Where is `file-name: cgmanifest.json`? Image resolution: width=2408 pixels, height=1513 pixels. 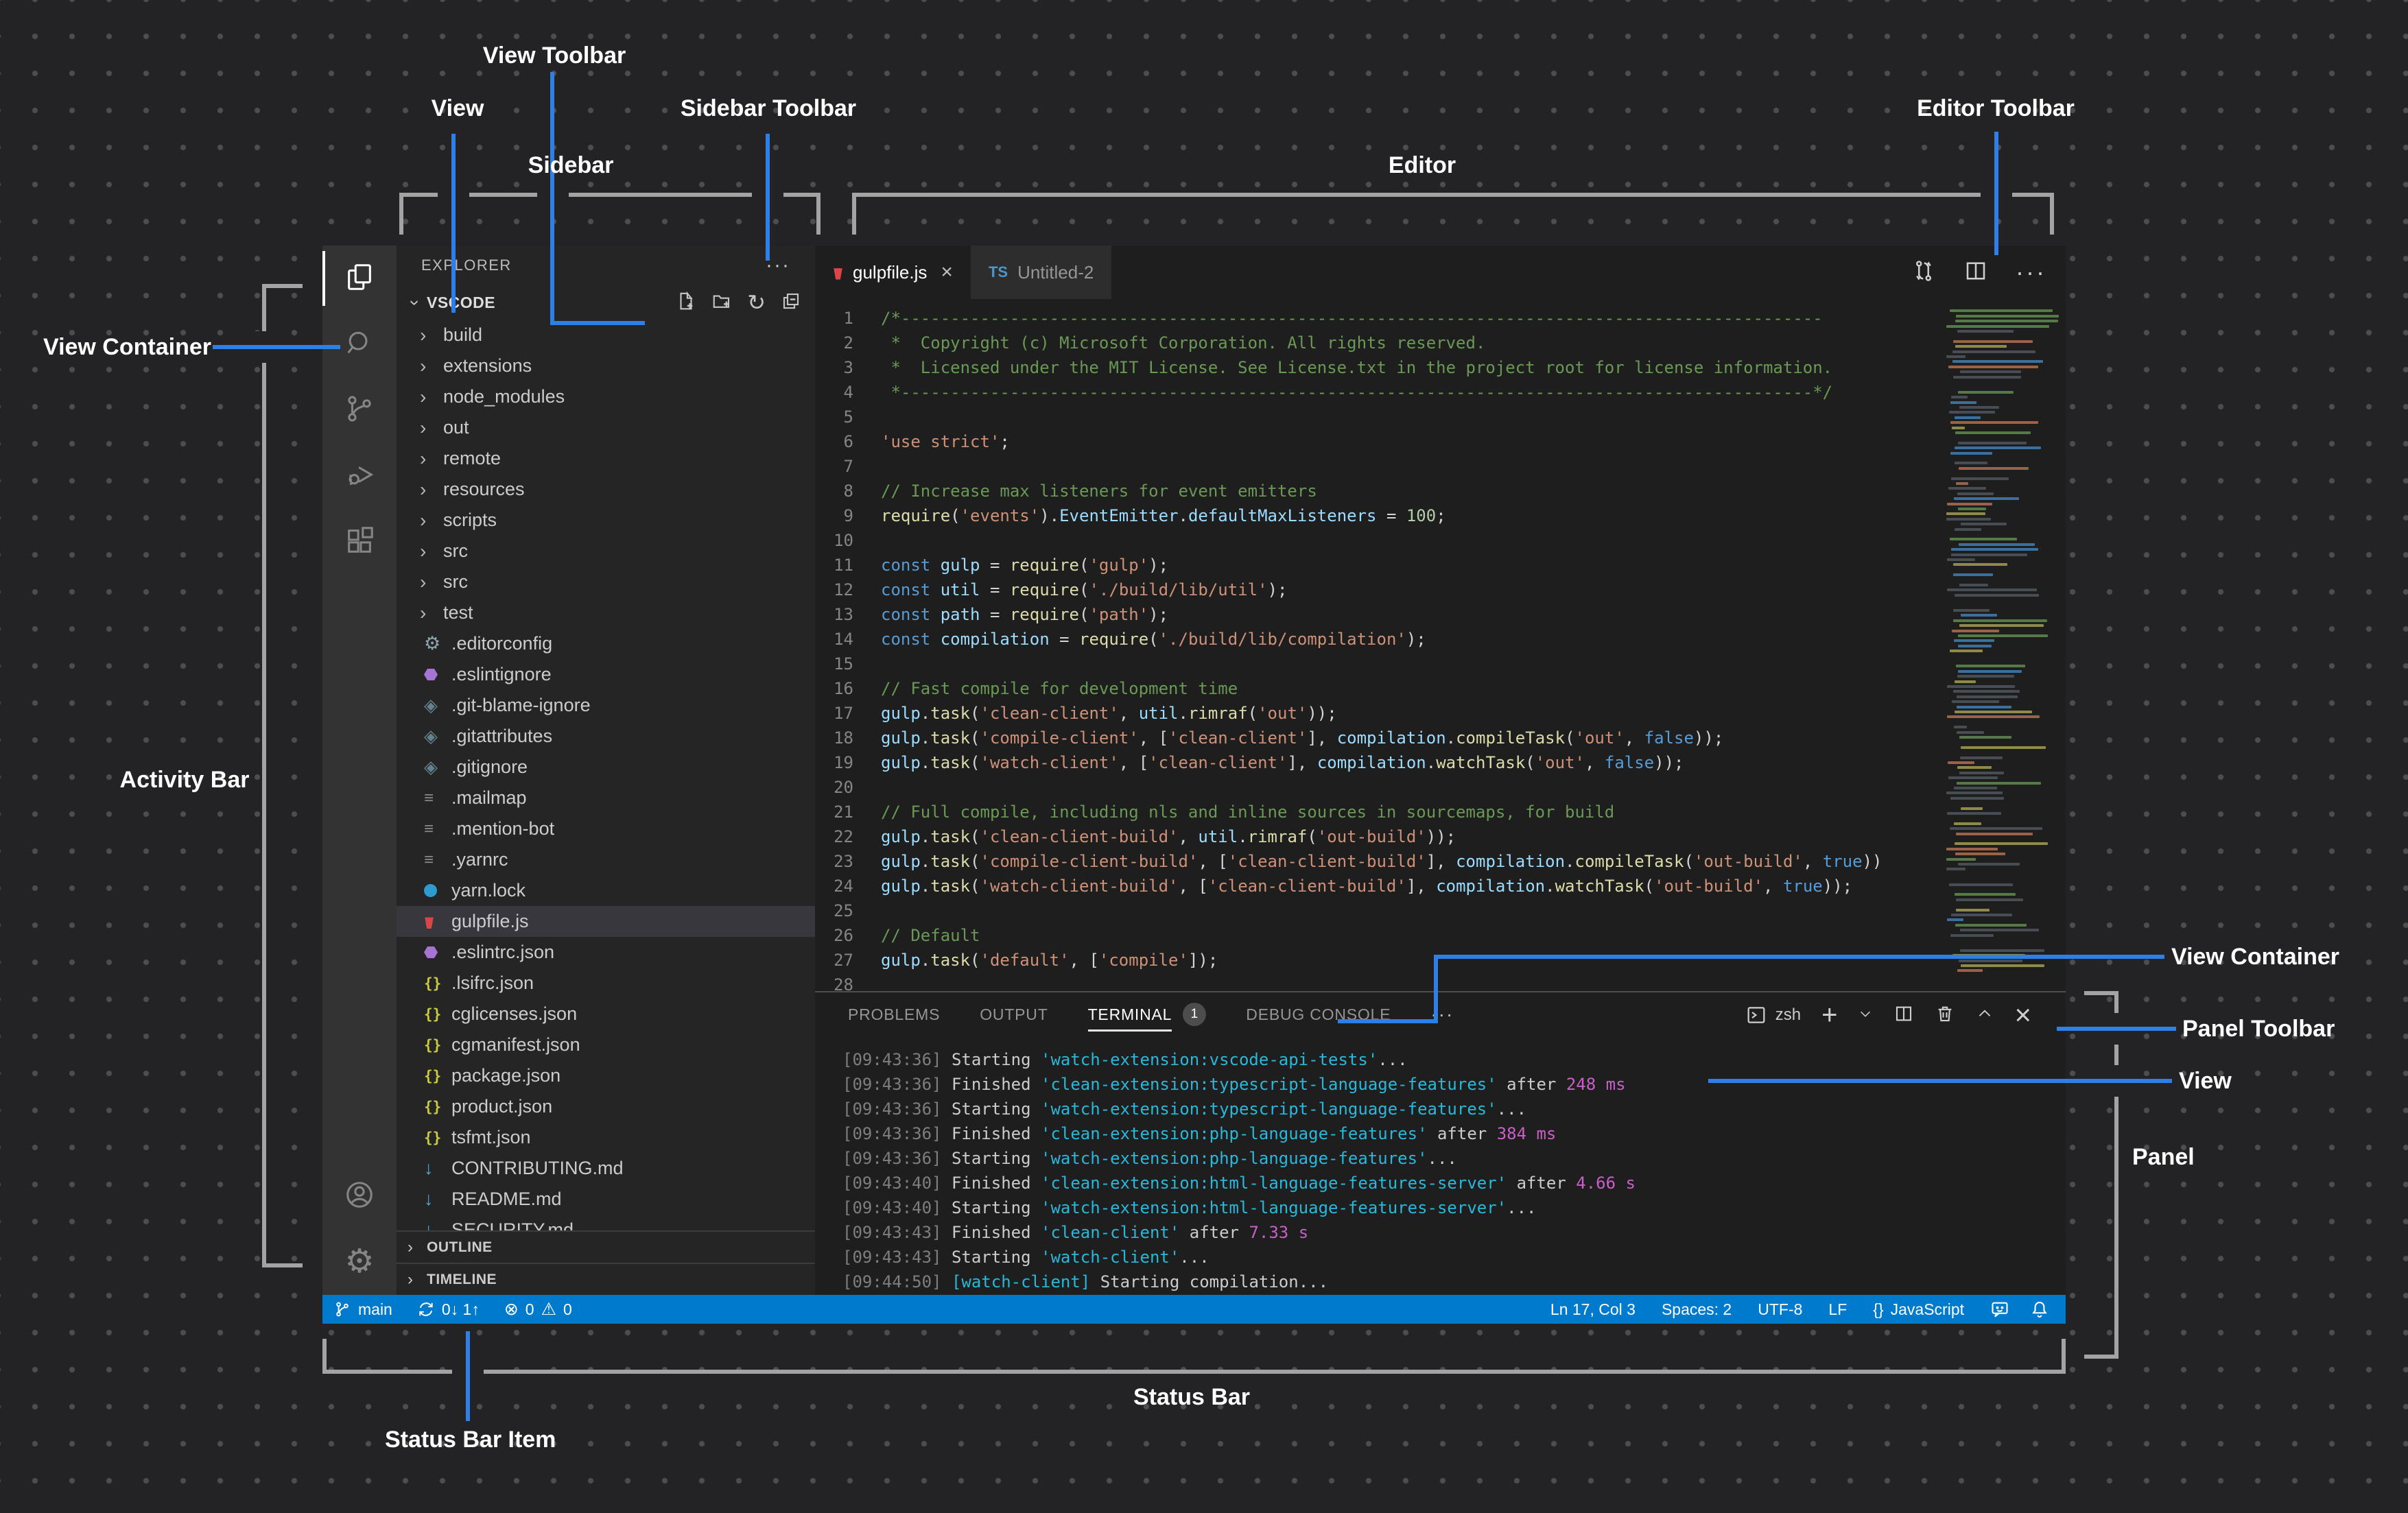
file-name: cgmanifest.json is located at coordinates (516, 1044).